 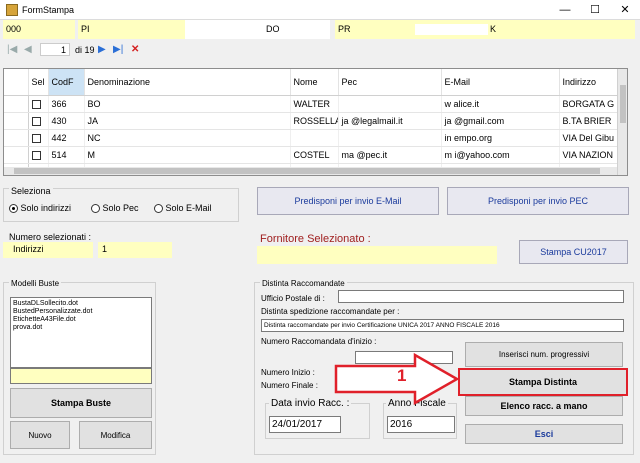 I want to click on cell-pec: ma @pec.it, so click(x=390, y=155).